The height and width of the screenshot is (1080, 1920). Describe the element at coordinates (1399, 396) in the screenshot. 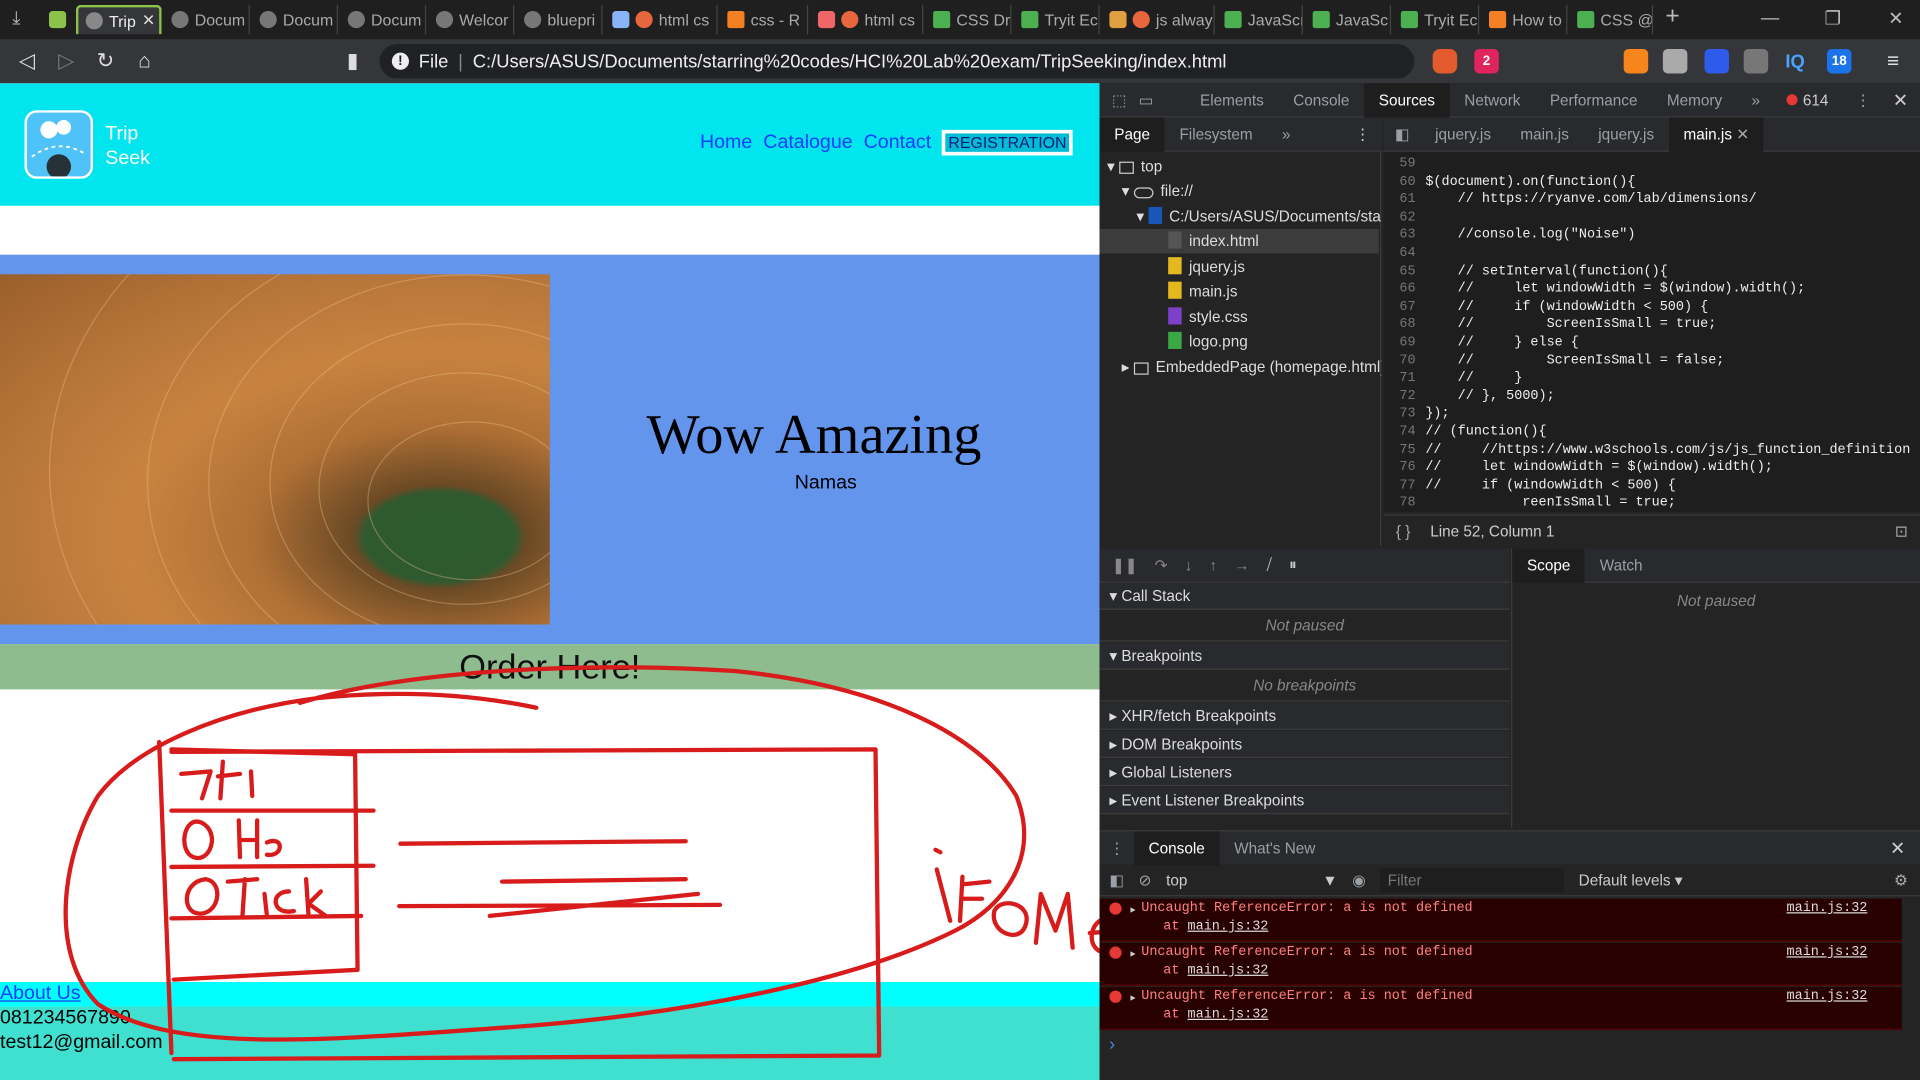

I see `line-number: 72` at that location.